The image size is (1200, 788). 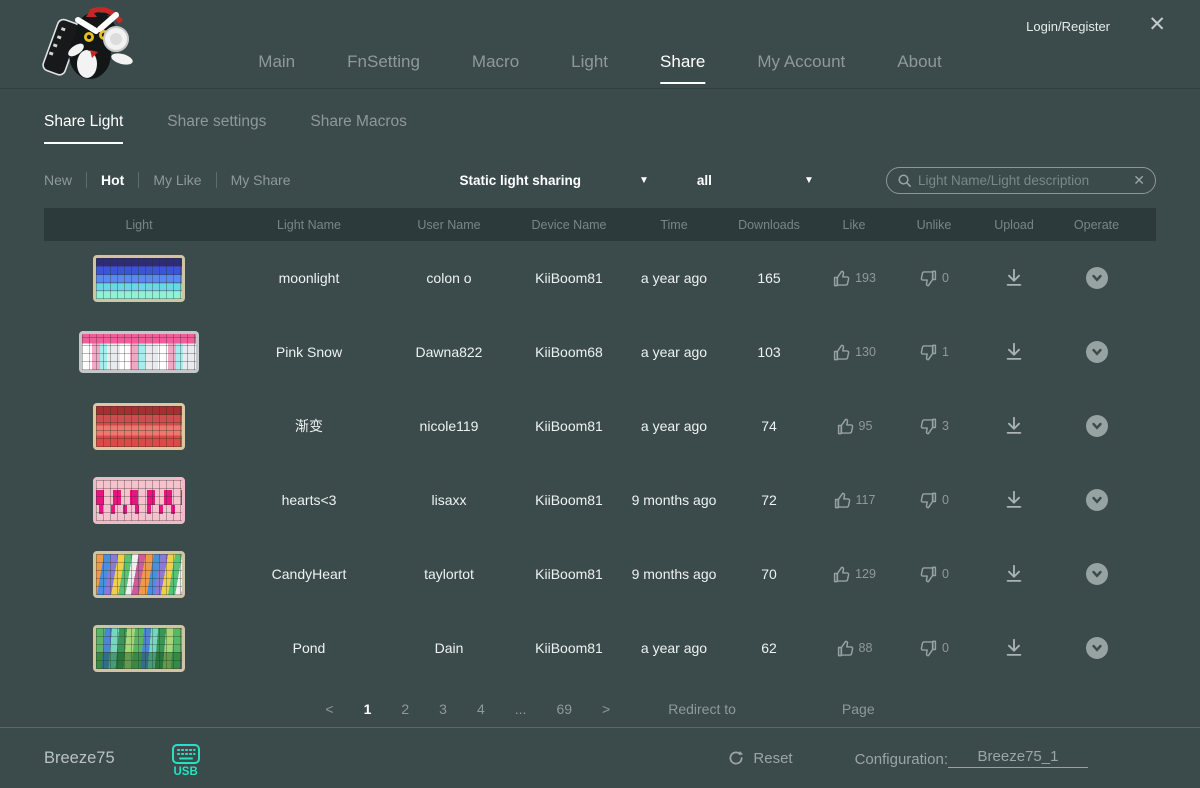 I want to click on like-count: 95, so click(x=865, y=426).